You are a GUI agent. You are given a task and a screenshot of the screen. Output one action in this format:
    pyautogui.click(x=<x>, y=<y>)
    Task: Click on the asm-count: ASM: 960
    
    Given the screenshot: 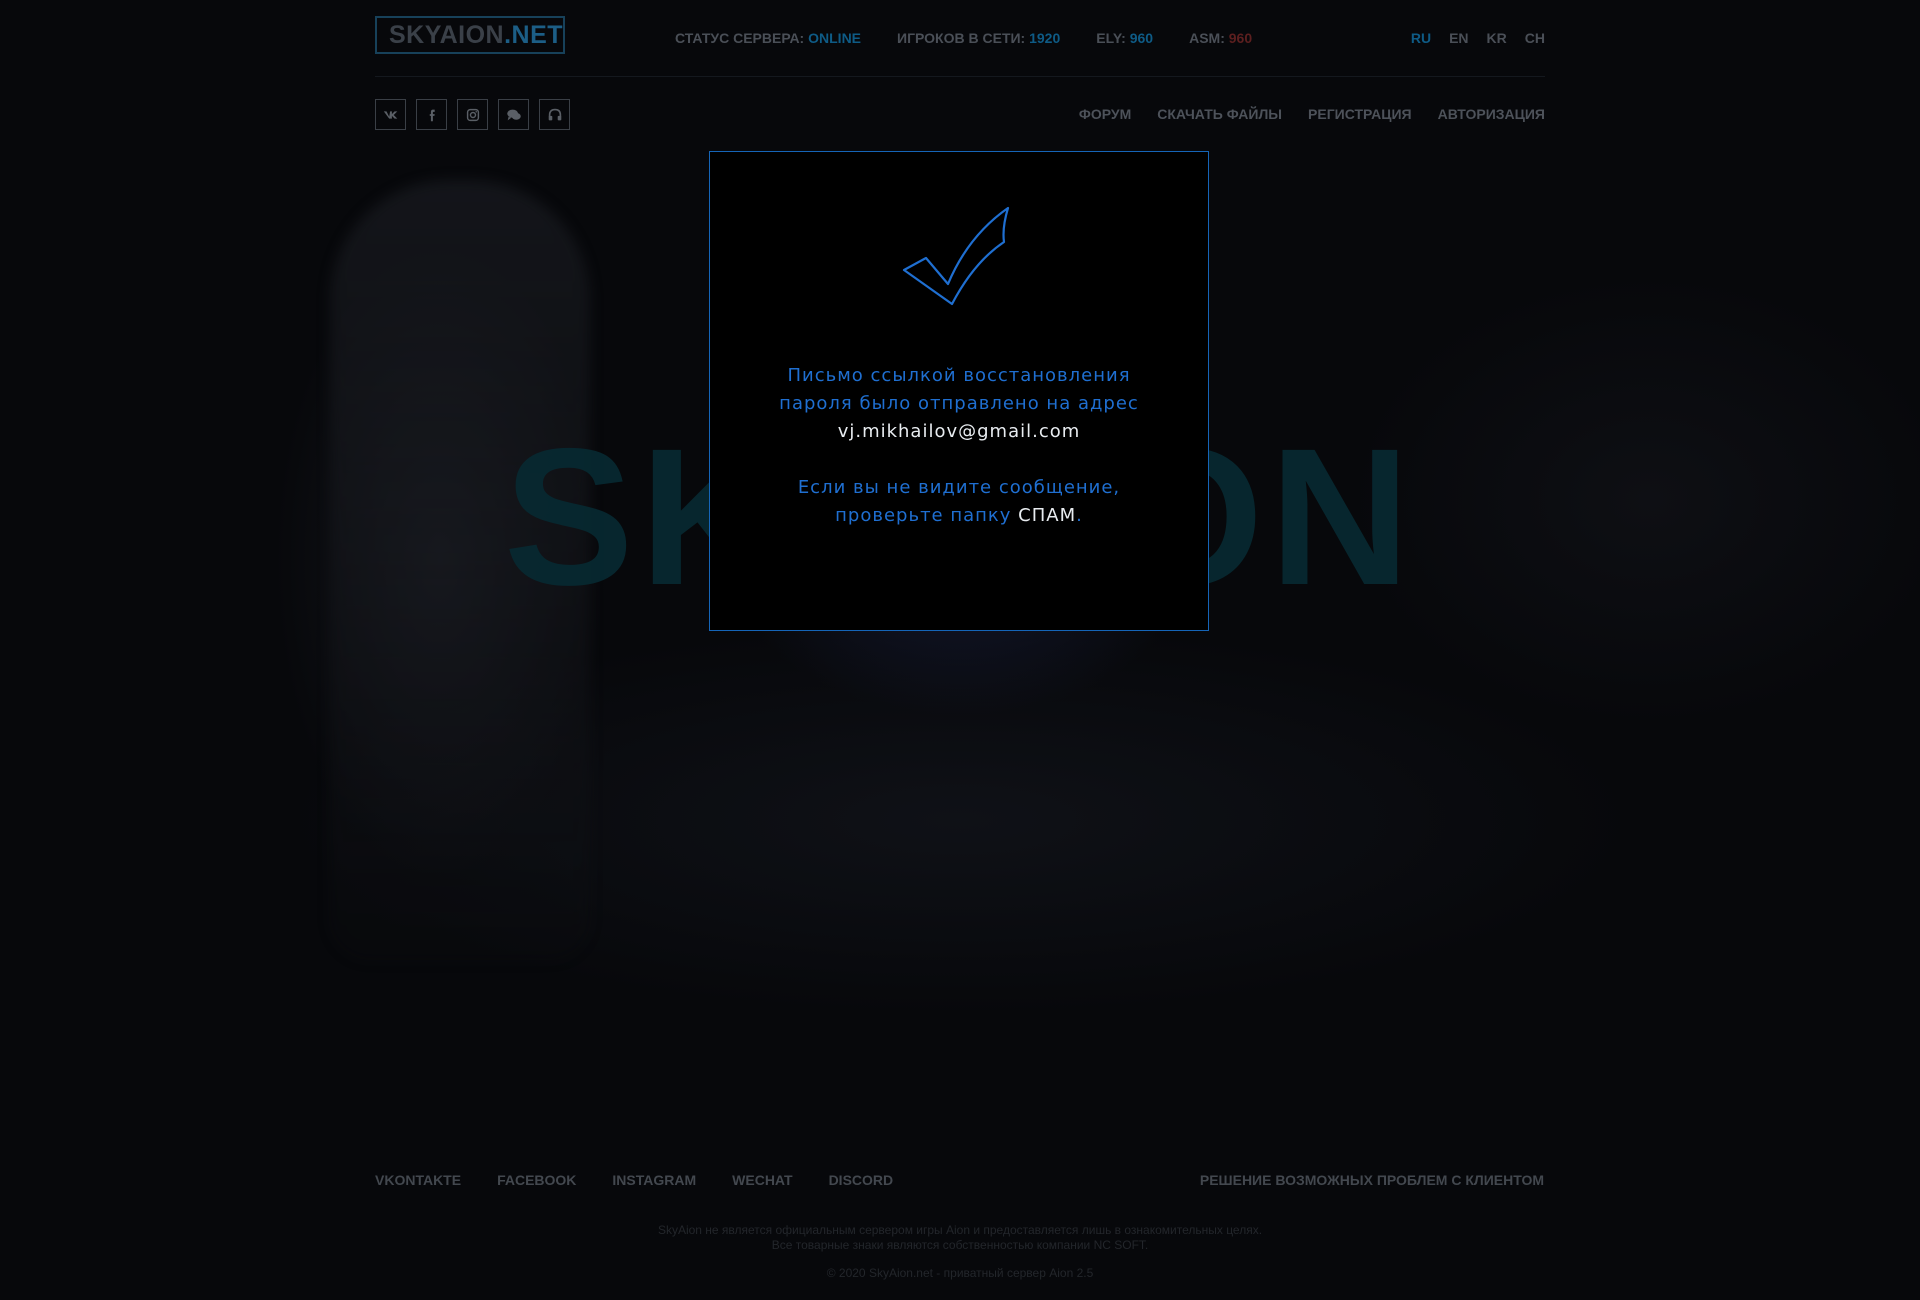 What is the action you would take?
    pyautogui.click(x=1220, y=38)
    